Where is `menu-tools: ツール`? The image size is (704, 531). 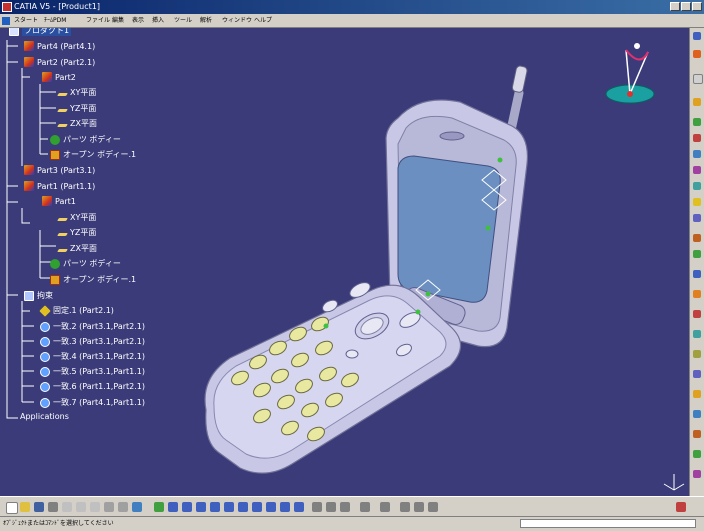 menu-tools: ツール is located at coordinates (183, 21).